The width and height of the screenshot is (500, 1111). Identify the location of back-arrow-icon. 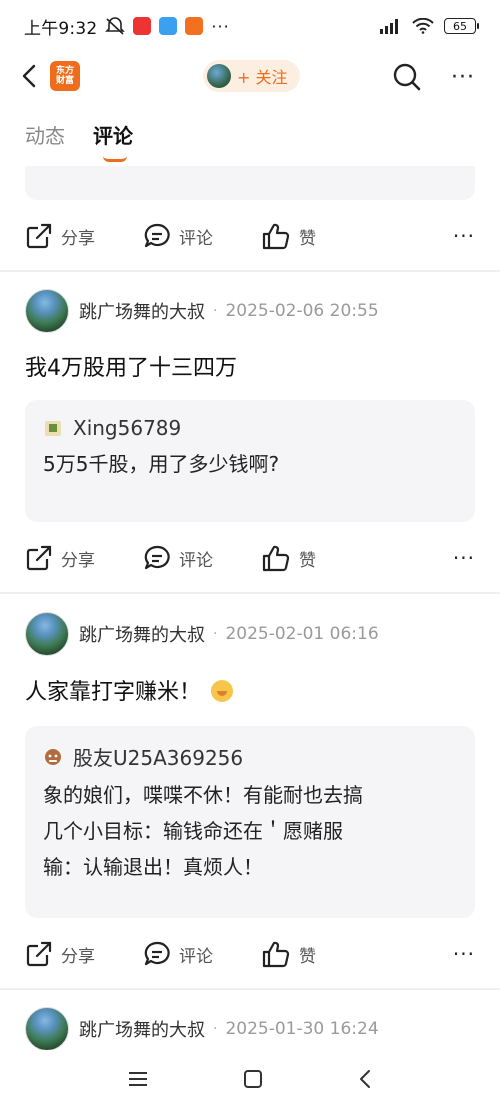
(29, 76).